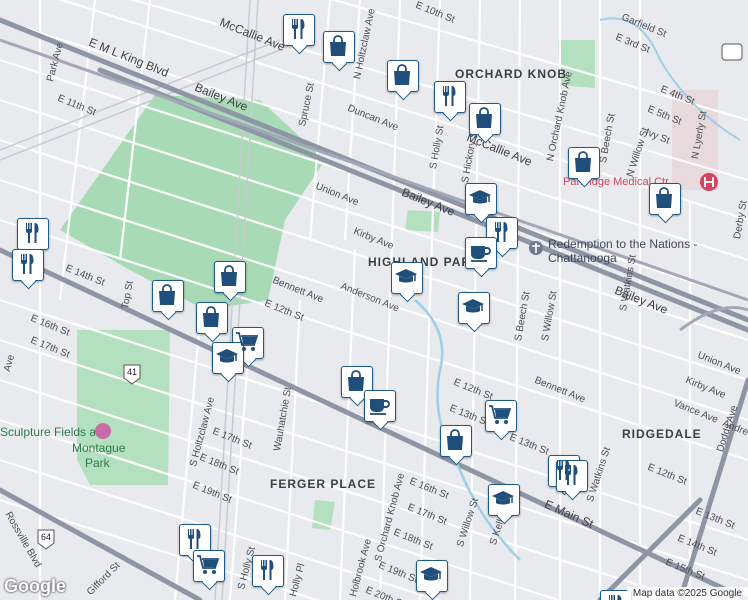  I want to click on neighborhood-ridgedale: RIDGEDALE, so click(662, 434).